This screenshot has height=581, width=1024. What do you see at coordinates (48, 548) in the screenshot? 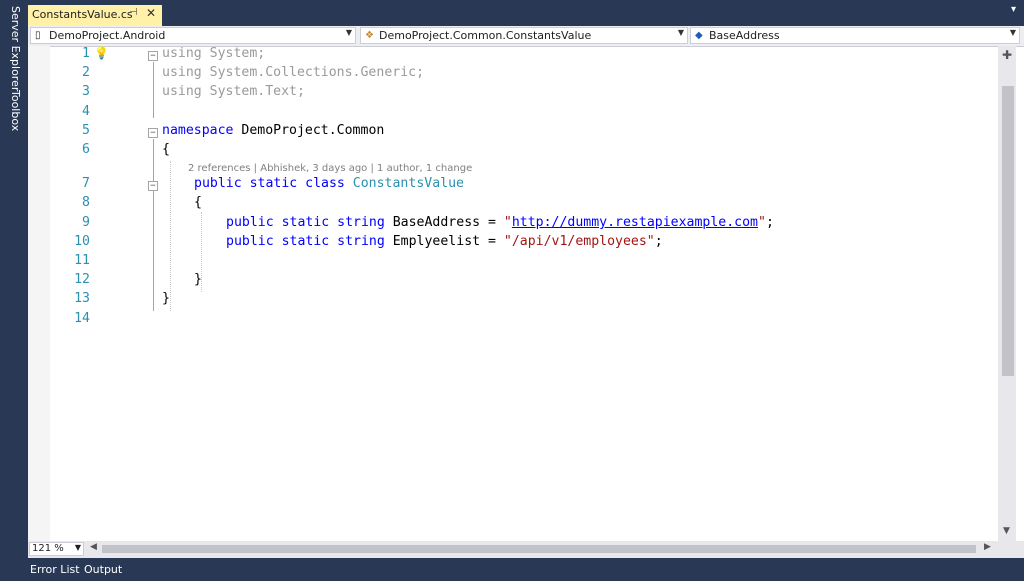
I see `zoom-value: 121 %` at bounding box center [48, 548].